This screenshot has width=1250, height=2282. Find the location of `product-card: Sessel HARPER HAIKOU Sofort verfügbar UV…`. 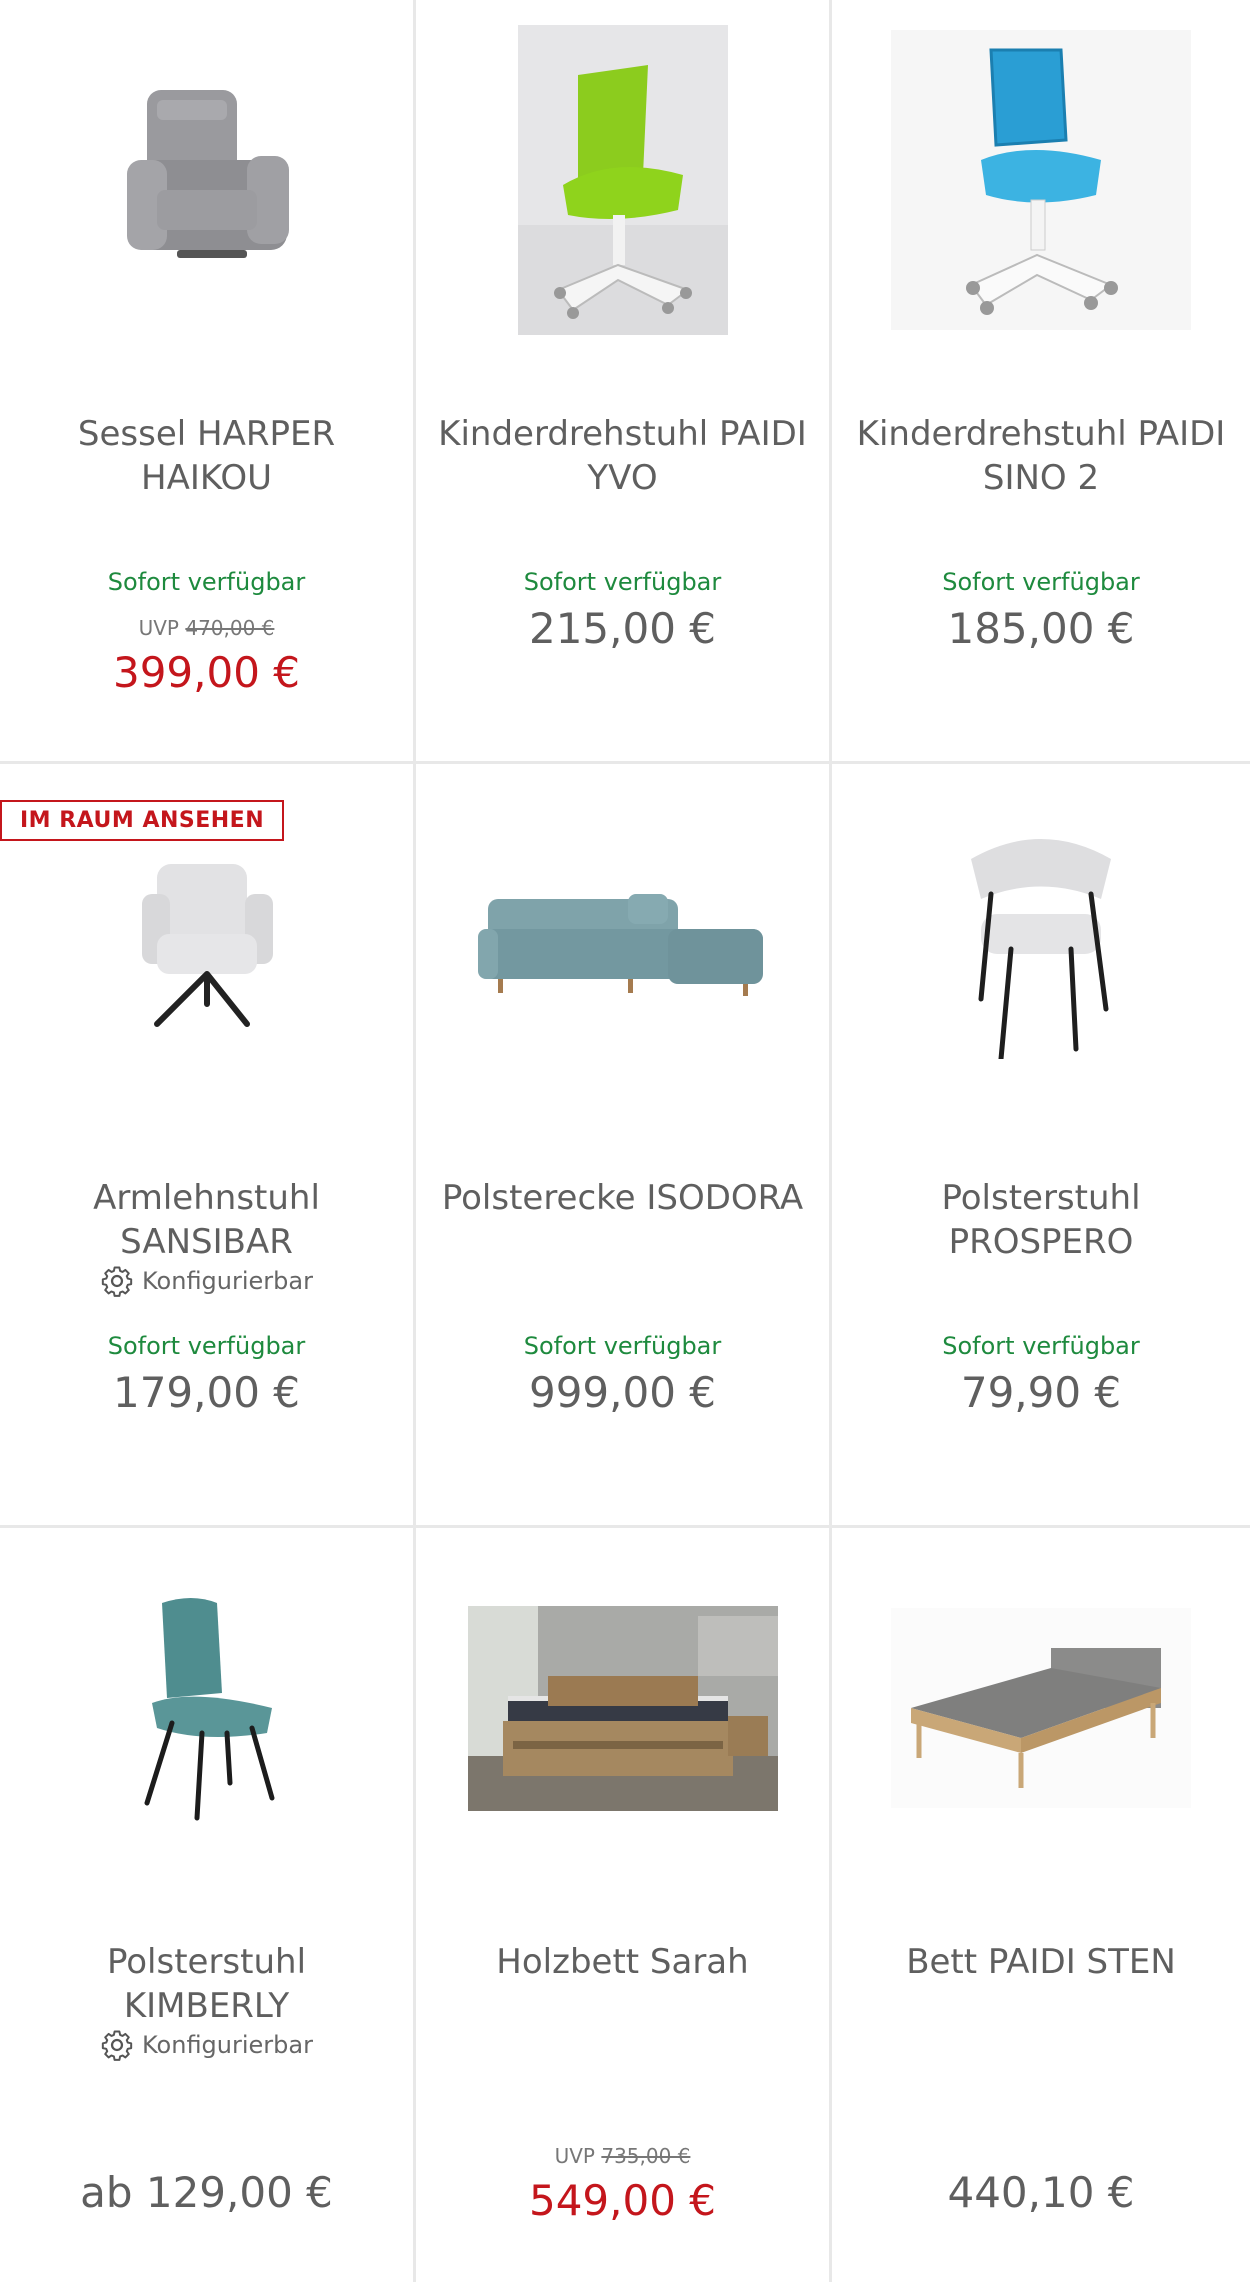

product-card: Sessel HARPER HAIKOU Sofort verfügbar UV… is located at coordinates (208, 382).